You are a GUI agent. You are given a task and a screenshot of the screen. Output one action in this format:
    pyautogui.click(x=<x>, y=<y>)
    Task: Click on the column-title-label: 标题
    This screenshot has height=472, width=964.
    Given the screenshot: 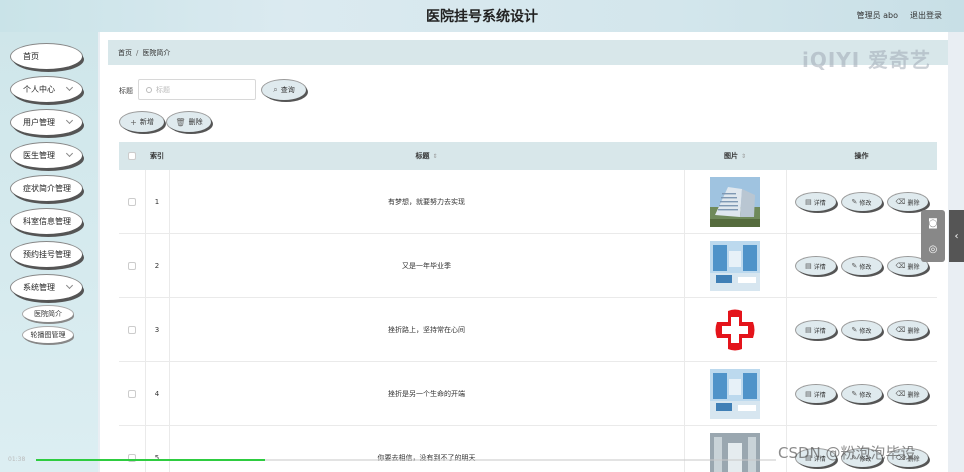 What is the action you would take?
    pyautogui.click(x=422, y=156)
    